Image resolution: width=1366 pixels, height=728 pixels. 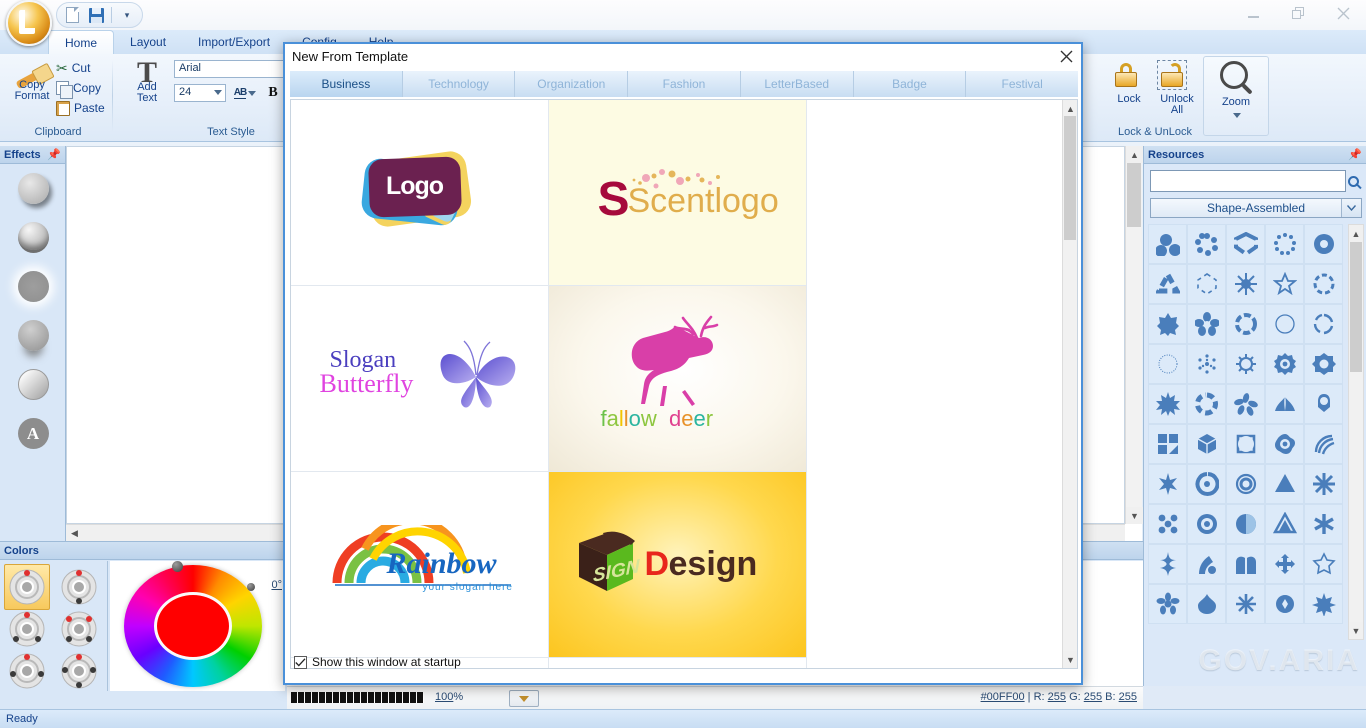 I want to click on effect-item-reflection, so click(x=33, y=335).